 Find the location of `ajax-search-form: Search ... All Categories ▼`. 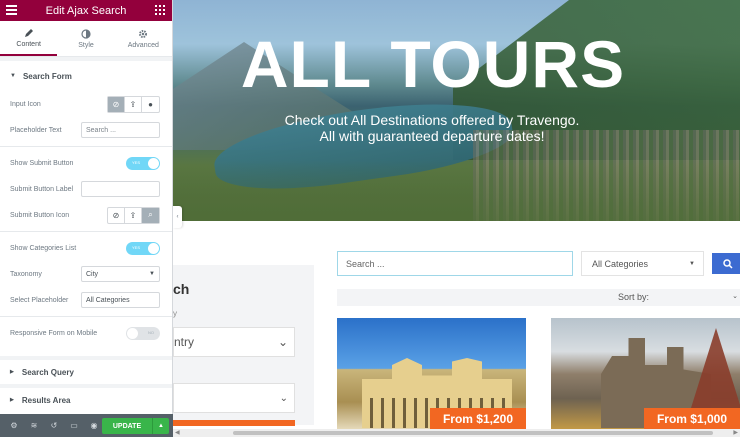

ajax-search-form: Search ... All Categories ▼ is located at coordinates (538, 263).